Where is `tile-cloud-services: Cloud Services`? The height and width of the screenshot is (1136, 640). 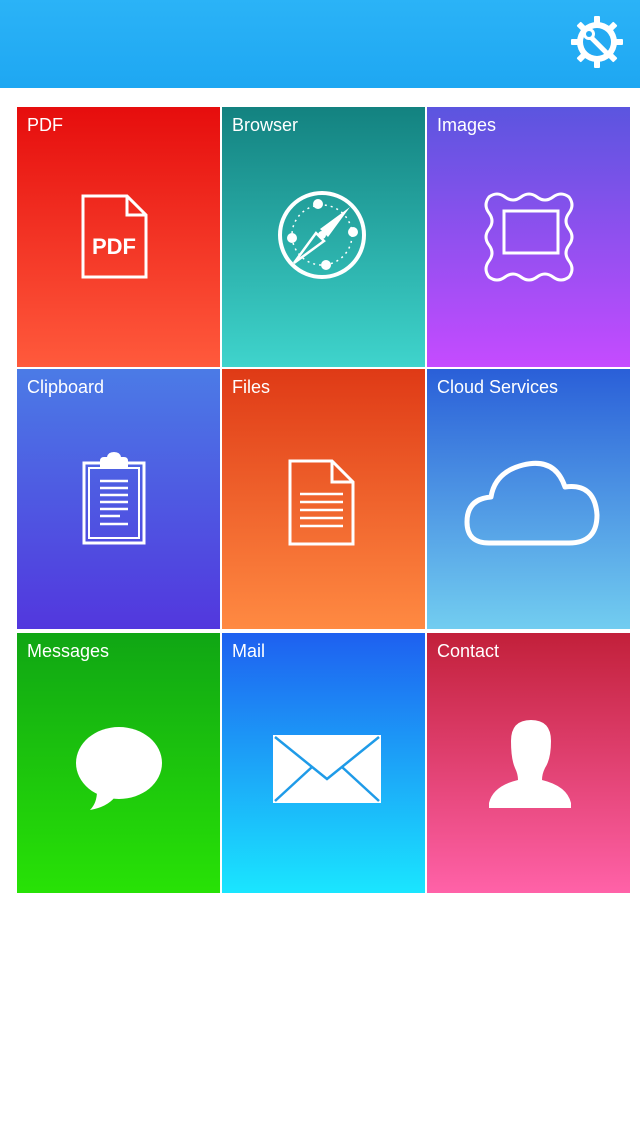 tile-cloud-services: Cloud Services is located at coordinates (528, 499).